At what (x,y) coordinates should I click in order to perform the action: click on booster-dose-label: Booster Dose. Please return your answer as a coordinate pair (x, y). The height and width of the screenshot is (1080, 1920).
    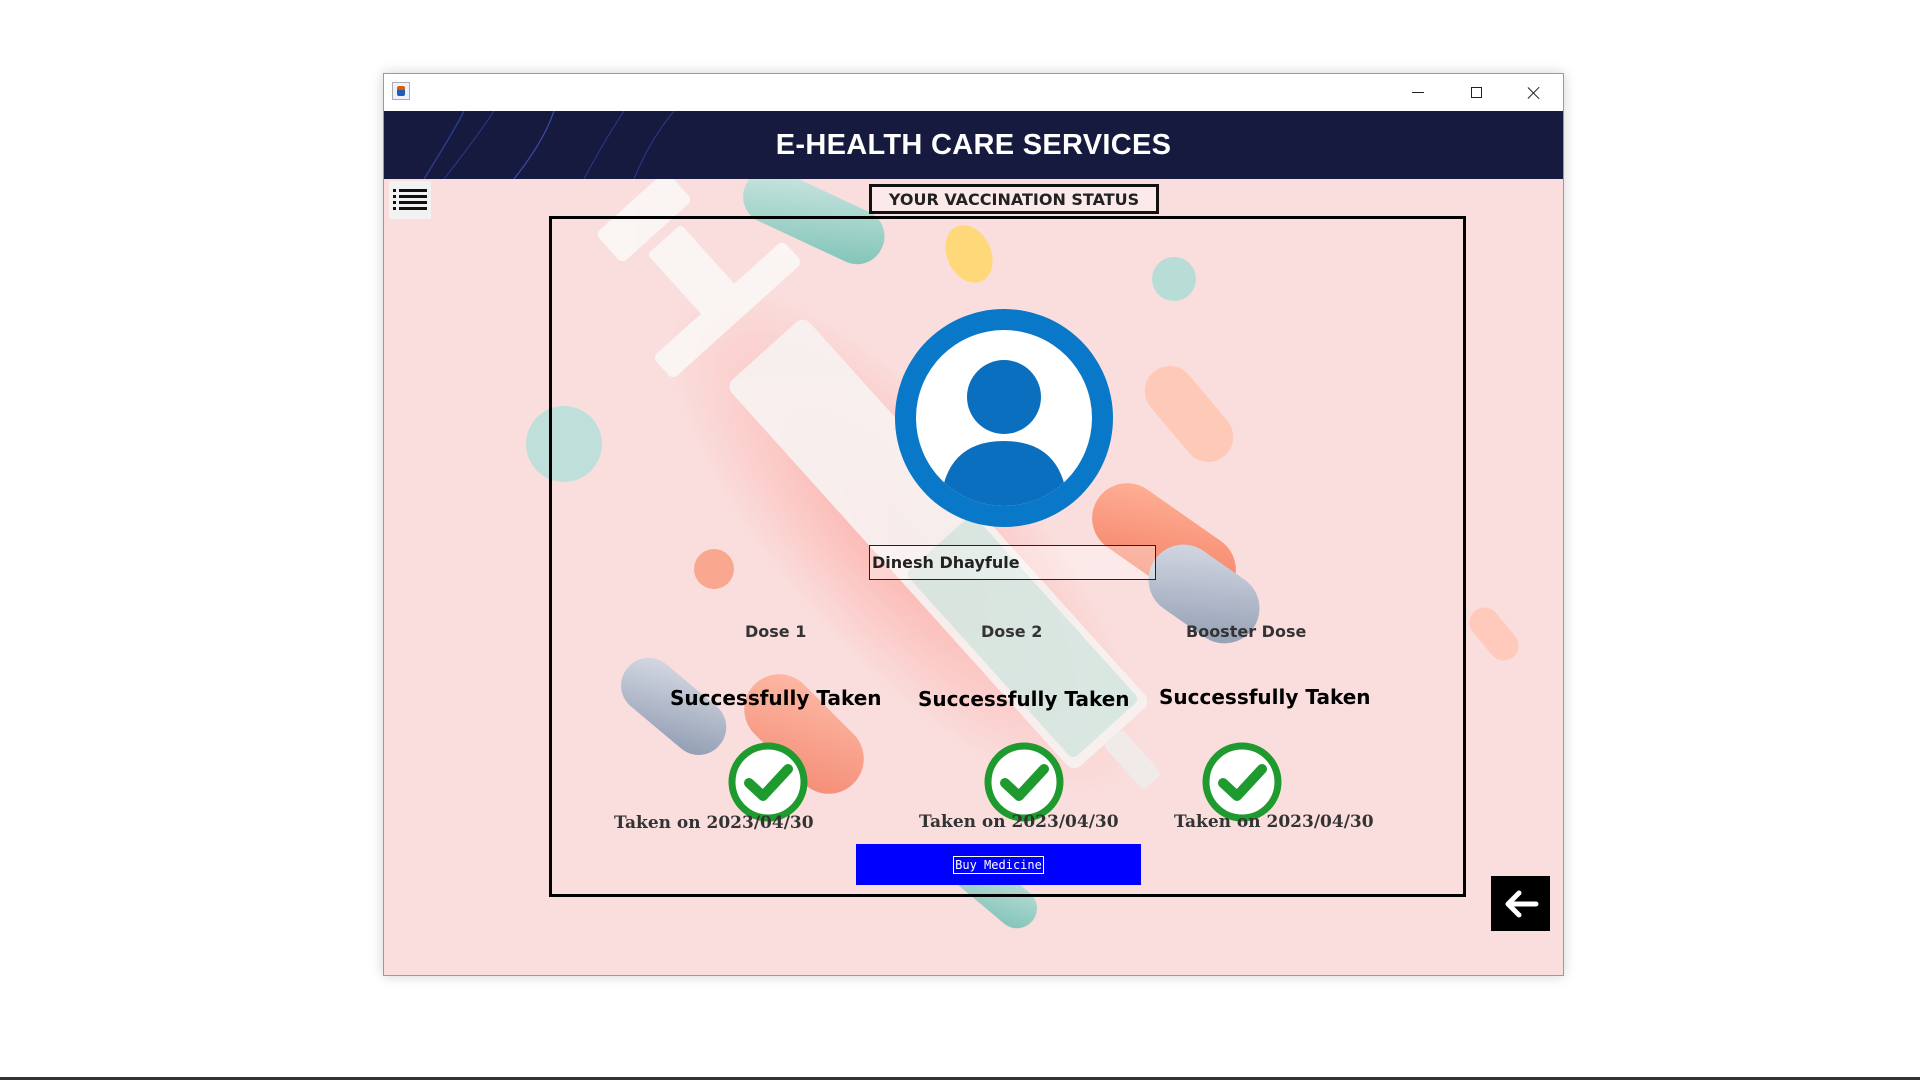
    Looking at the image, I should click on (1246, 631).